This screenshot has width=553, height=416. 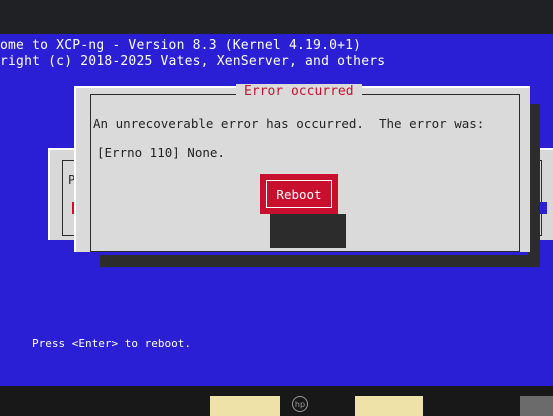 I want to click on reboot-button: Reboot, so click(x=299, y=194).